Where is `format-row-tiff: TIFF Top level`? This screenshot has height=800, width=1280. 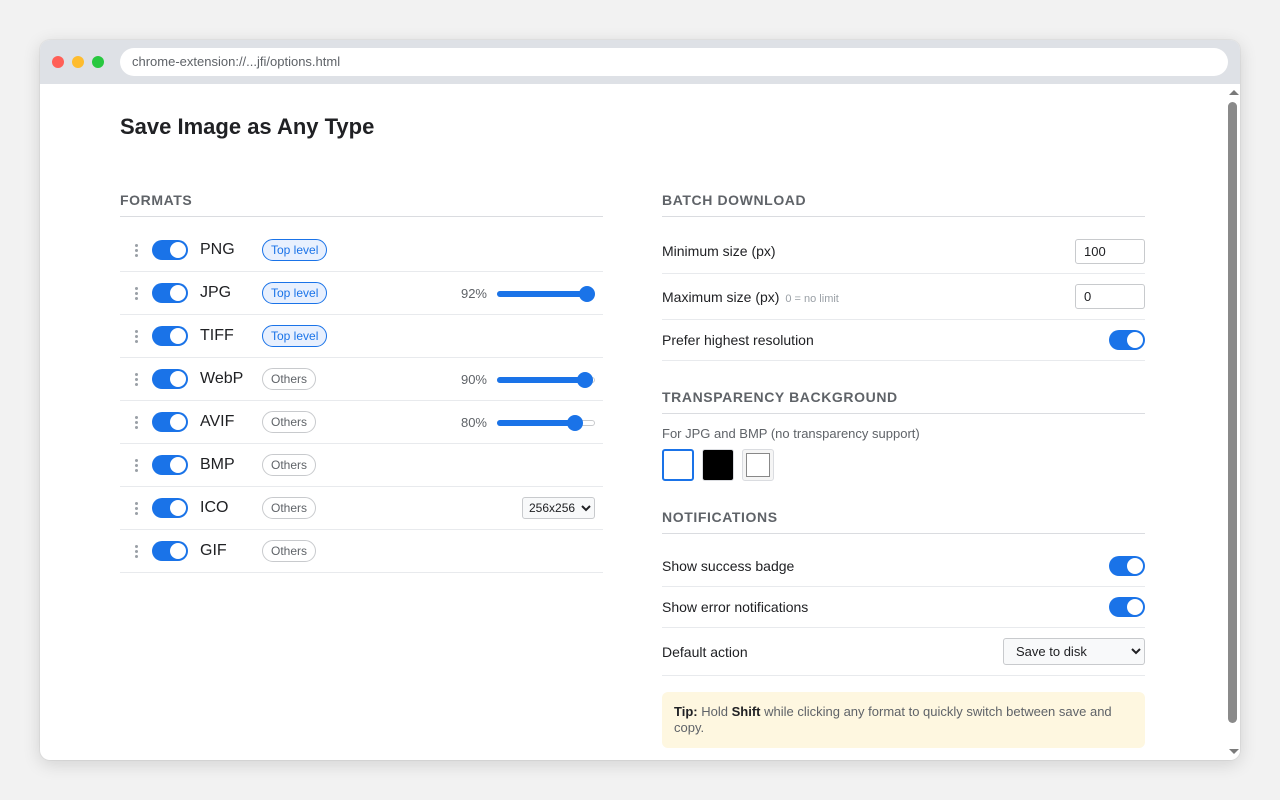 format-row-tiff: TIFF Top level is located at coordinates (361, 336).